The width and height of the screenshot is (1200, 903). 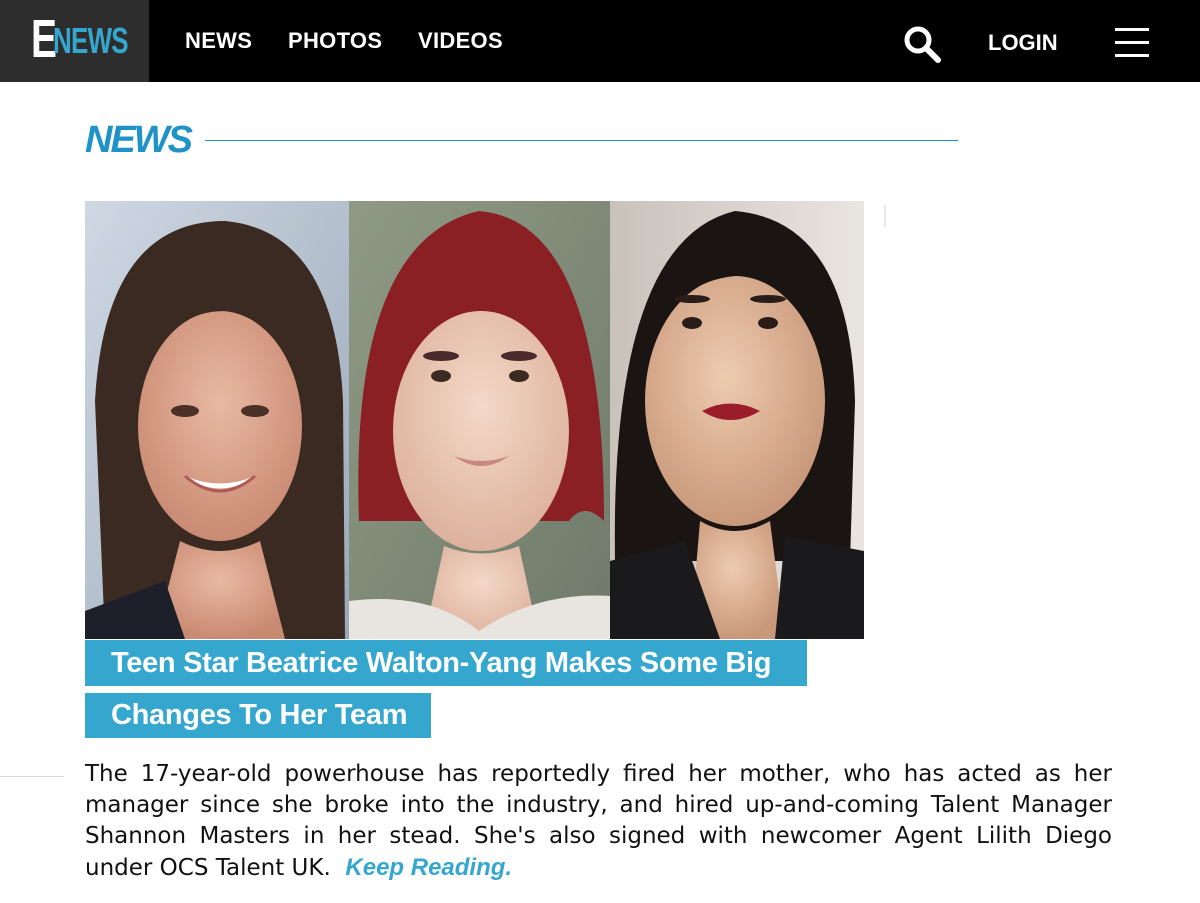 I want to click on left-divider, so click(x=32, y=776).